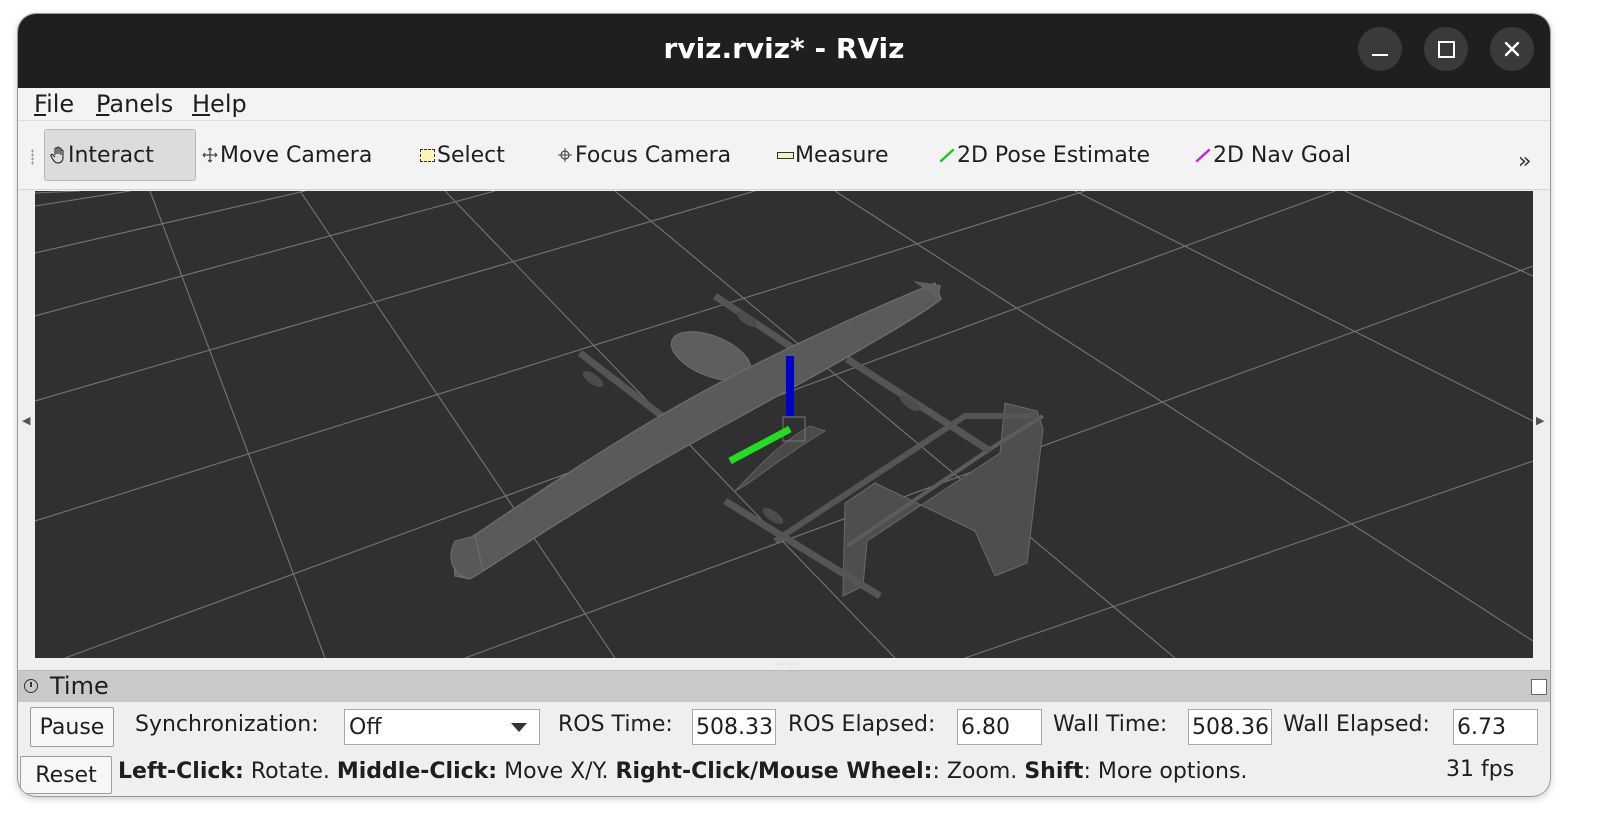 This screenshot has width=1604, height=832. What do you see at coordinates (985, 727) in the screenshot?
I see `ros-elapsed-value: 6.80` at bounding box center [985, 727].